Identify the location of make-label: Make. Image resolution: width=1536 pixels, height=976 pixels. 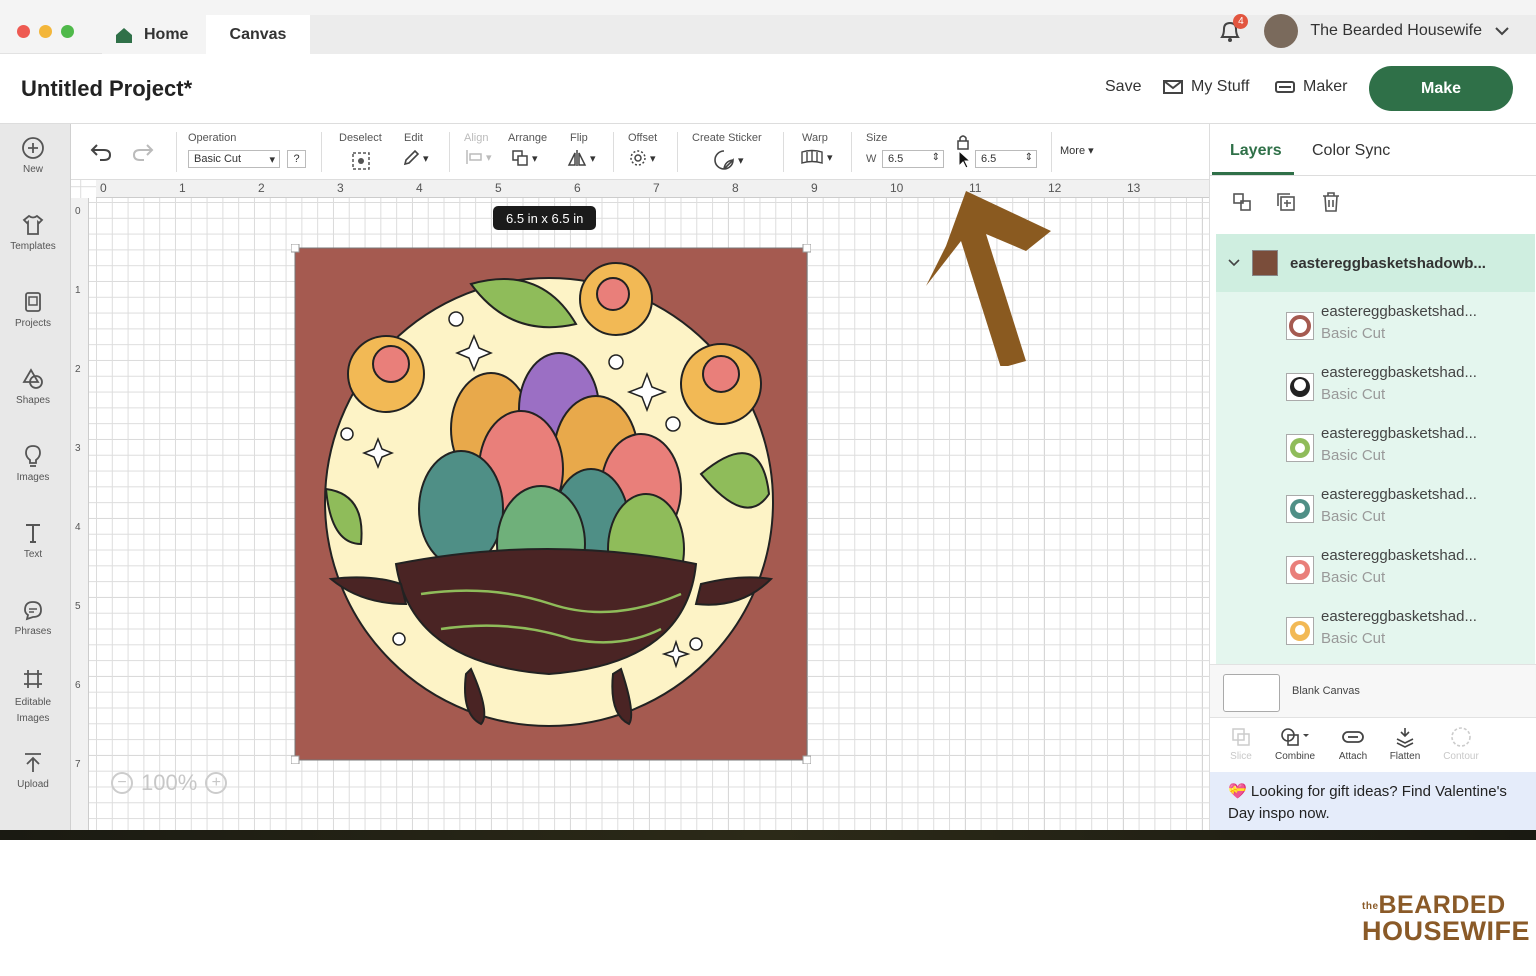
(1441, 88).